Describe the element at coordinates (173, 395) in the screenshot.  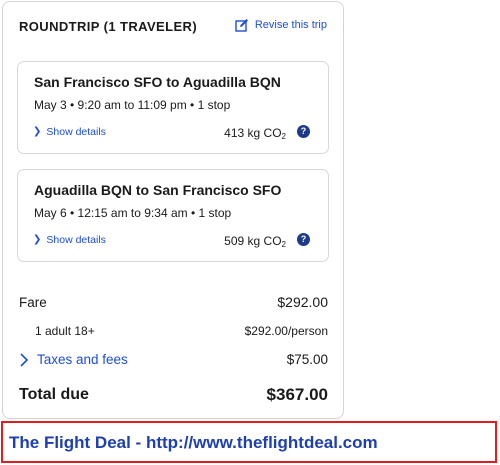
I see `total-row: Total due $367.00` at that location.